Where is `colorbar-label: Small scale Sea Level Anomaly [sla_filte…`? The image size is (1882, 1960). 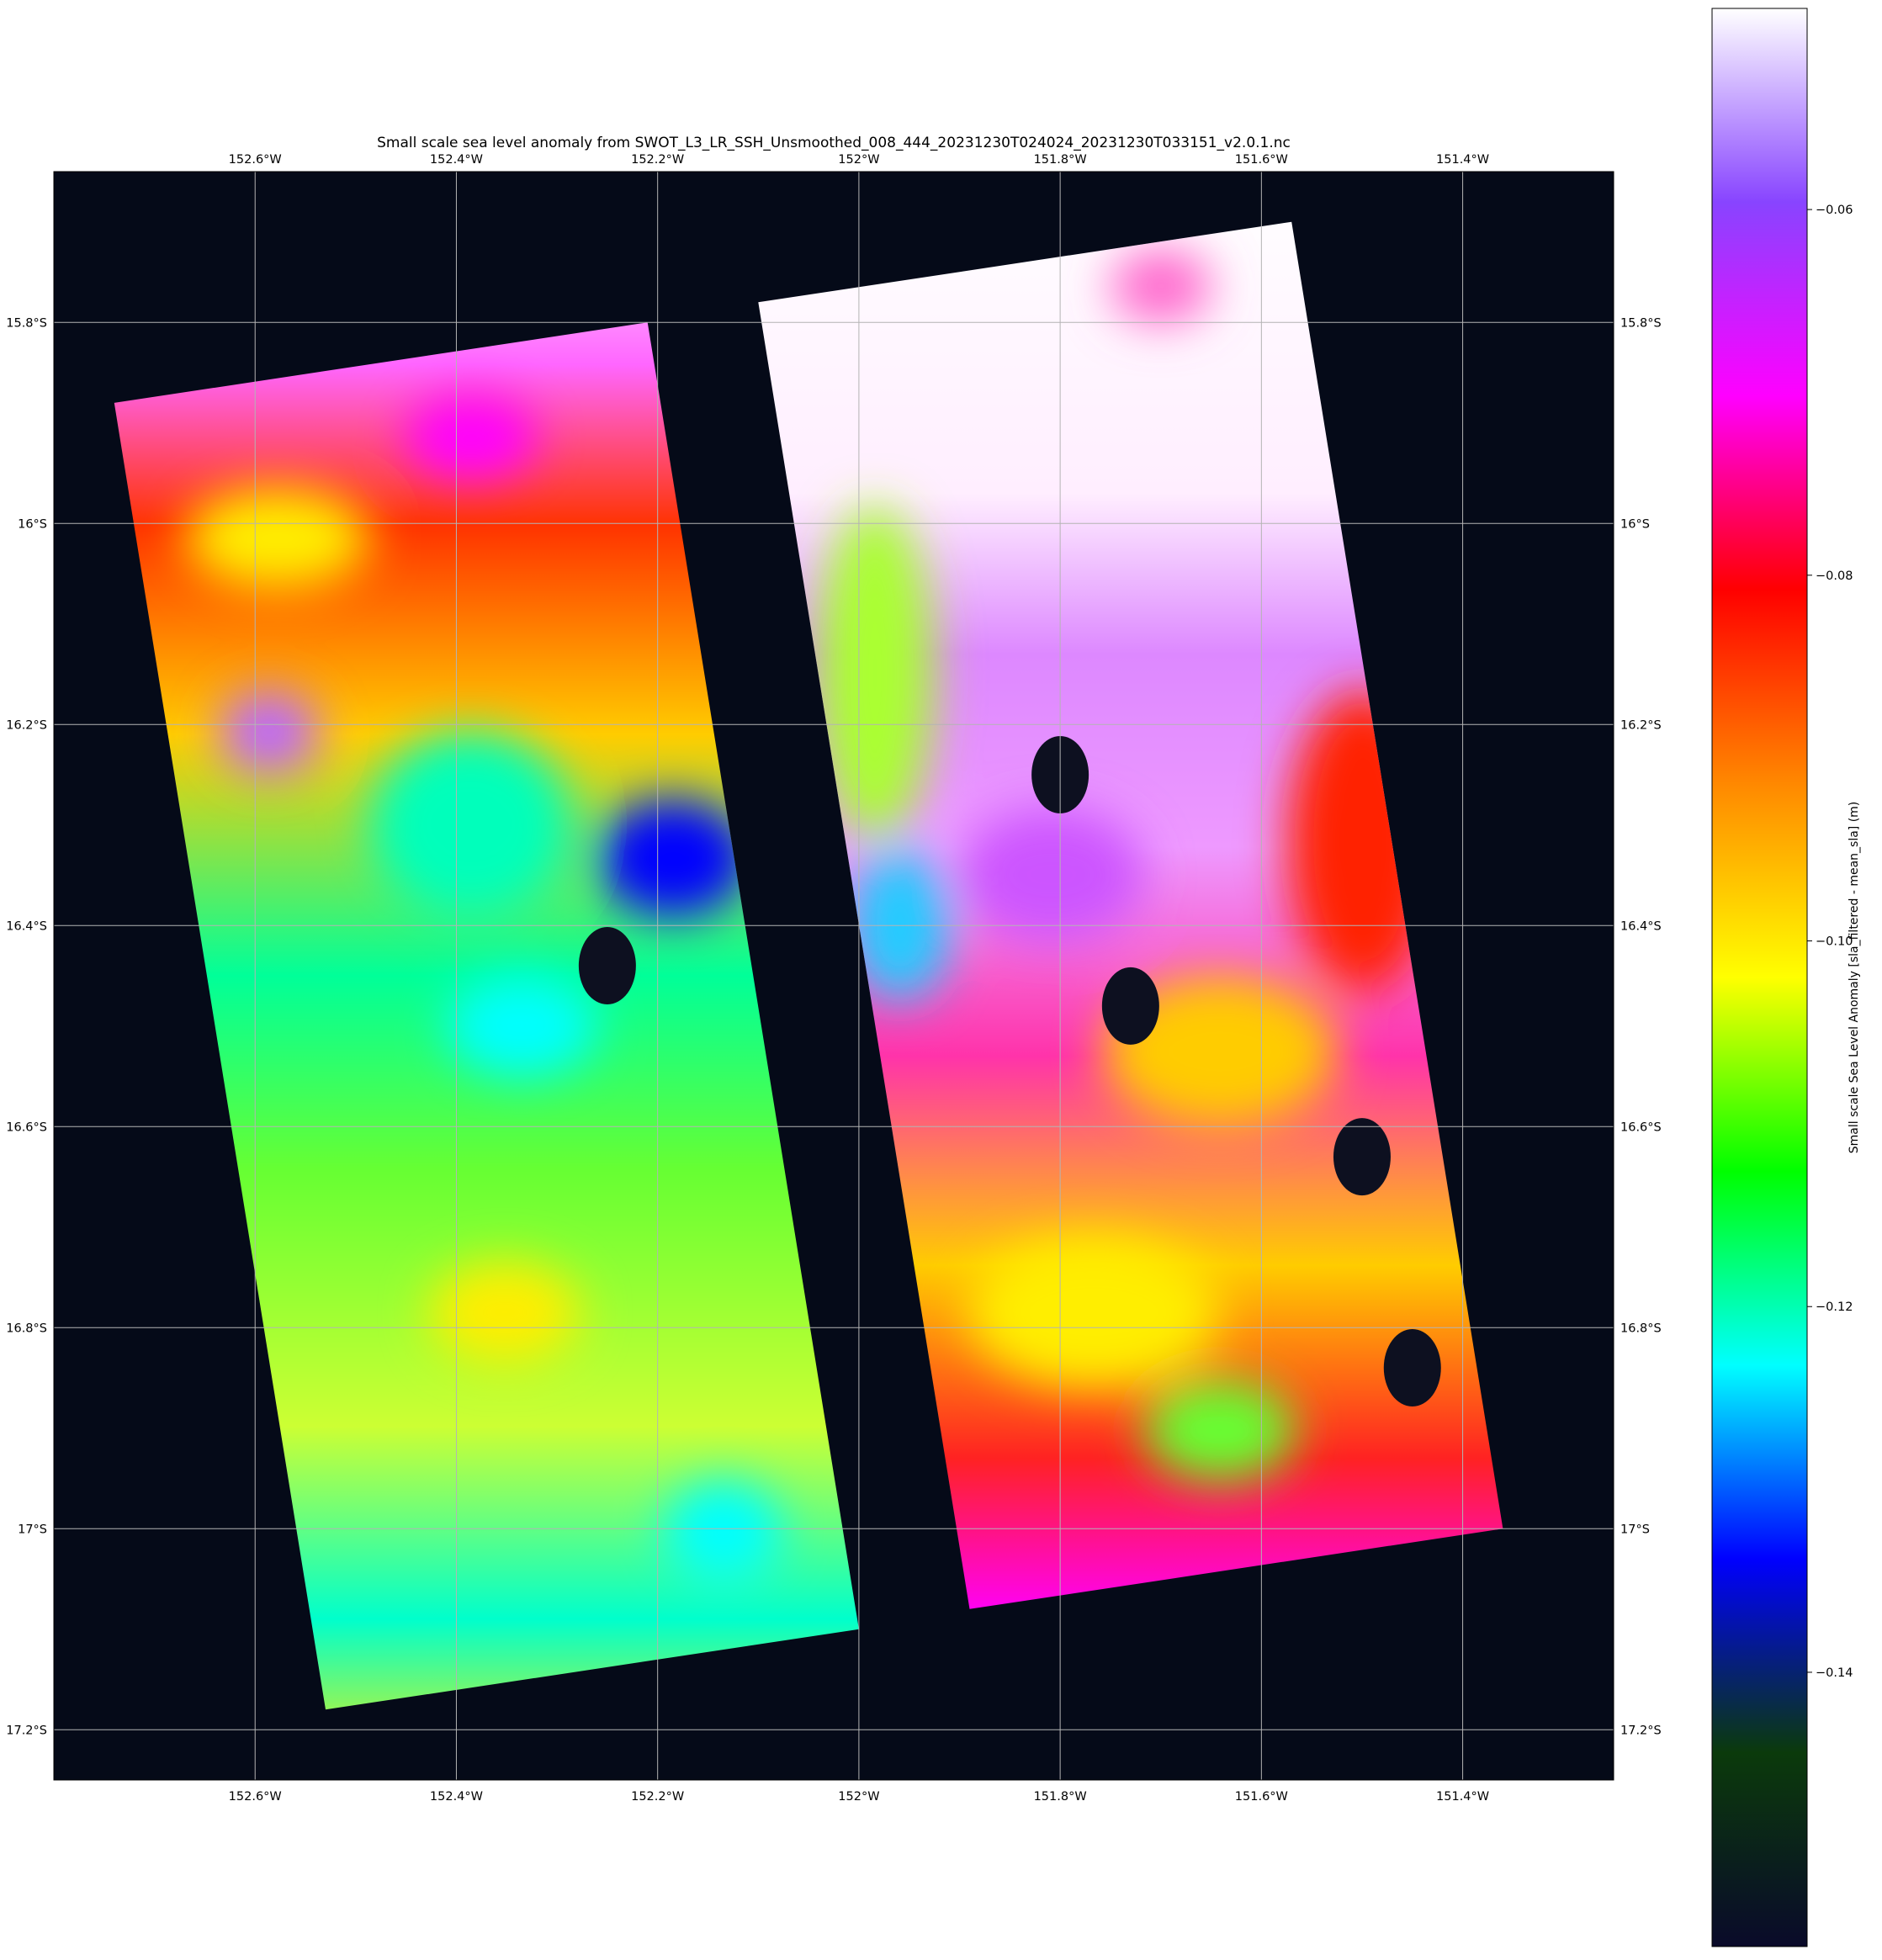
colorbar-label: Small scale Sea Level Anomaly [sla_filte… is located at coordinates (1854, 978).